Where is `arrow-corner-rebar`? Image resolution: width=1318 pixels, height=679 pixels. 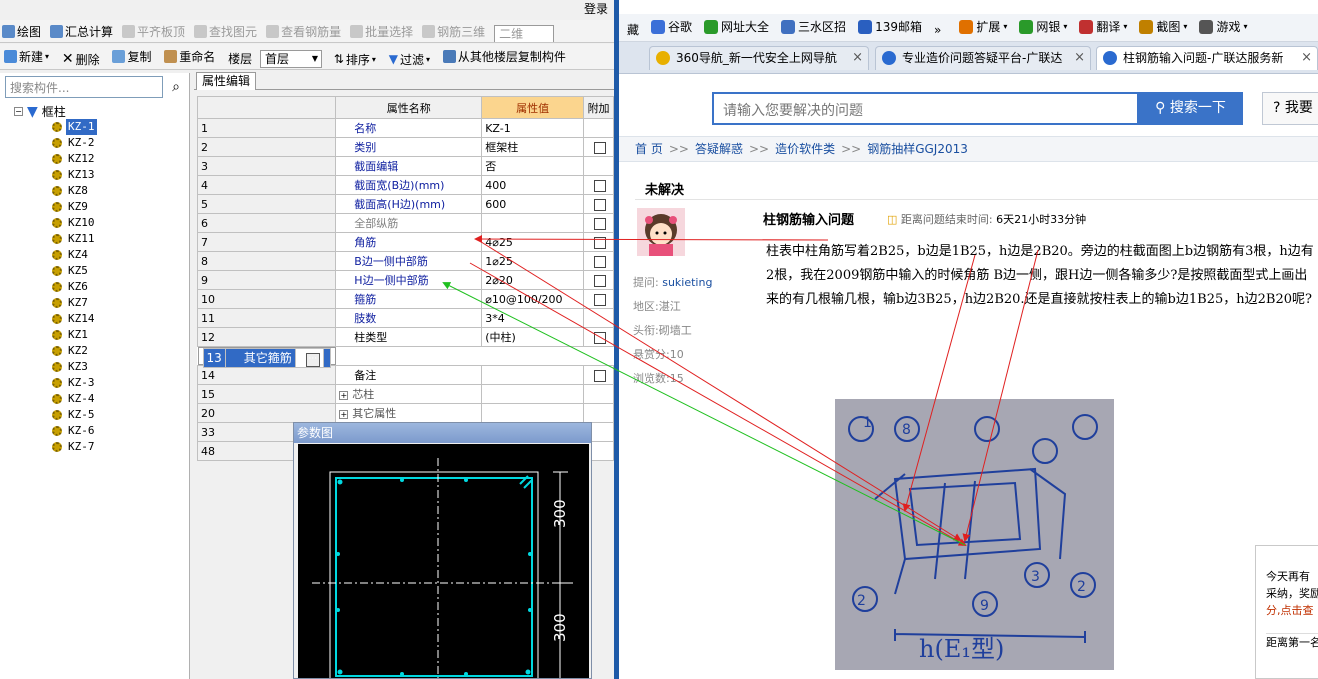 arrow-corner-rebar is located at coordinates (651, 239).